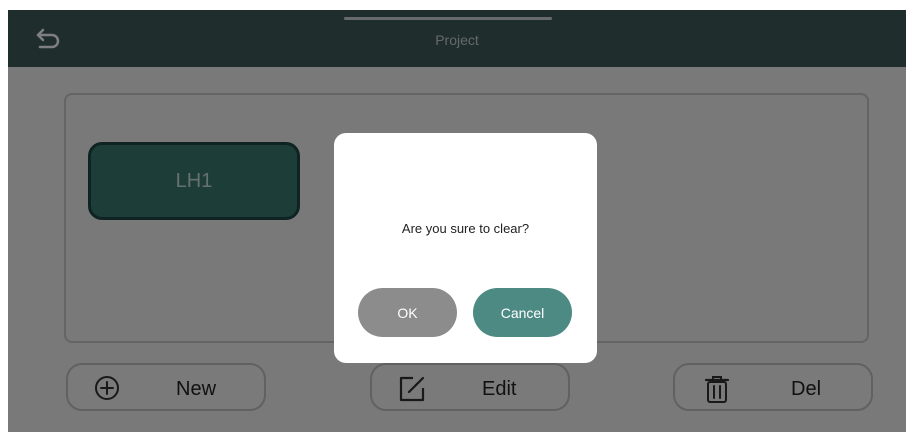  I want to click on cancel-button: Cancel, so click(522, 312).